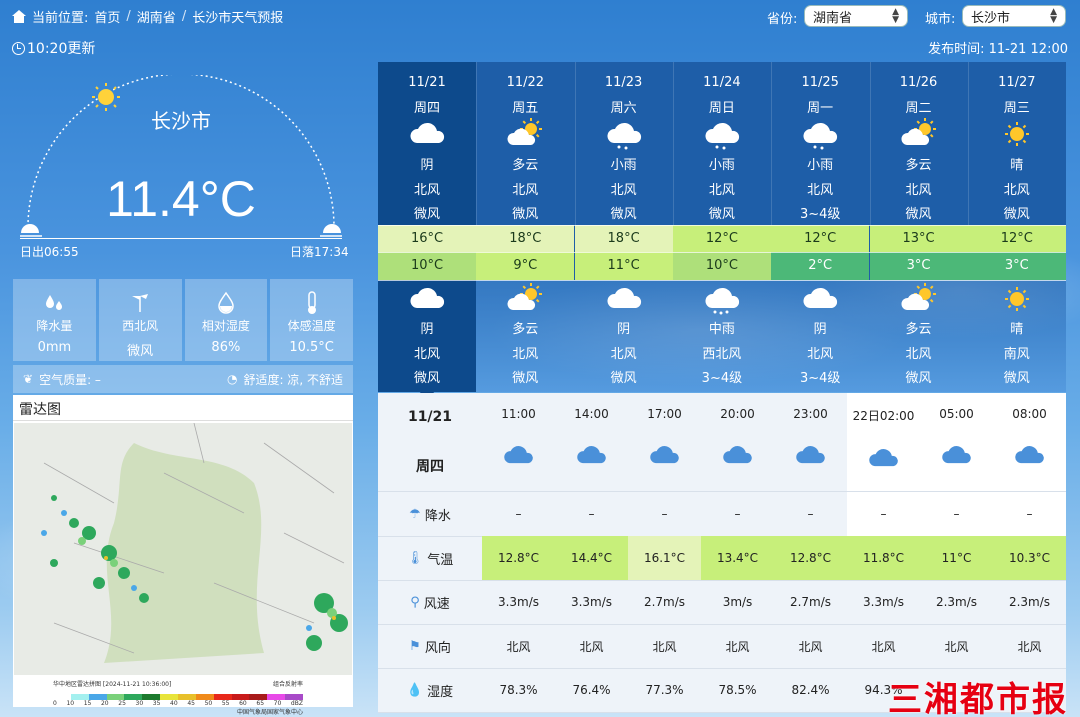 Image resolution: width=1080 pixels, height=717 pixels. Describe the element at coordinates (591, 690) in the screenshot. I see `hourly-cell: 76.4%` at that location.